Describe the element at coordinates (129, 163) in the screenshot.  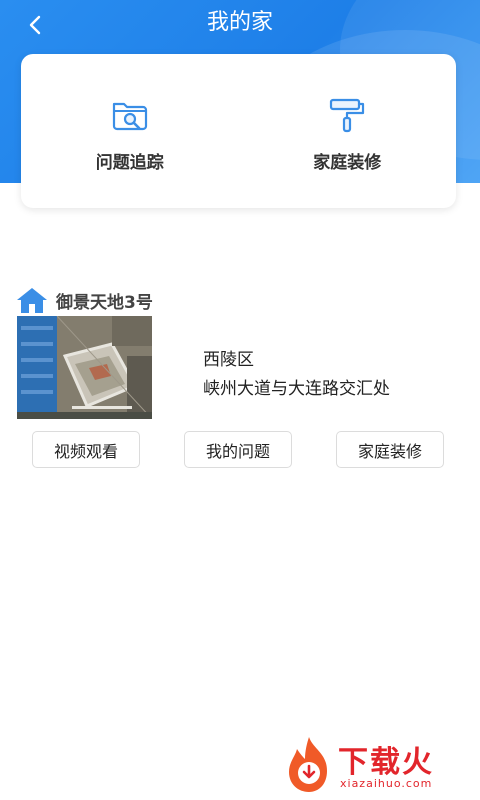
I see `menu-item-label: 问题追踪` at that location.